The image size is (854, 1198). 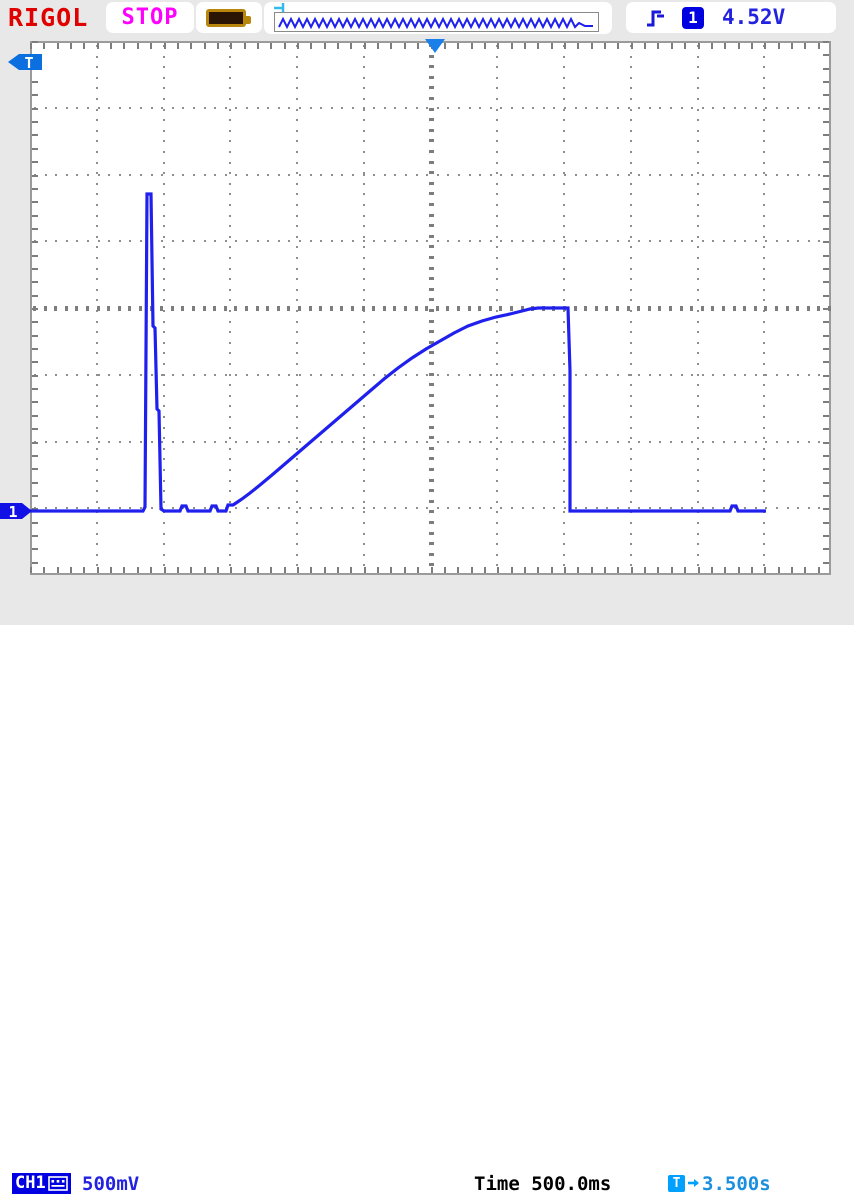 I want to click on channel1-ground-marker-label: 1, so click(x=12, y=512).